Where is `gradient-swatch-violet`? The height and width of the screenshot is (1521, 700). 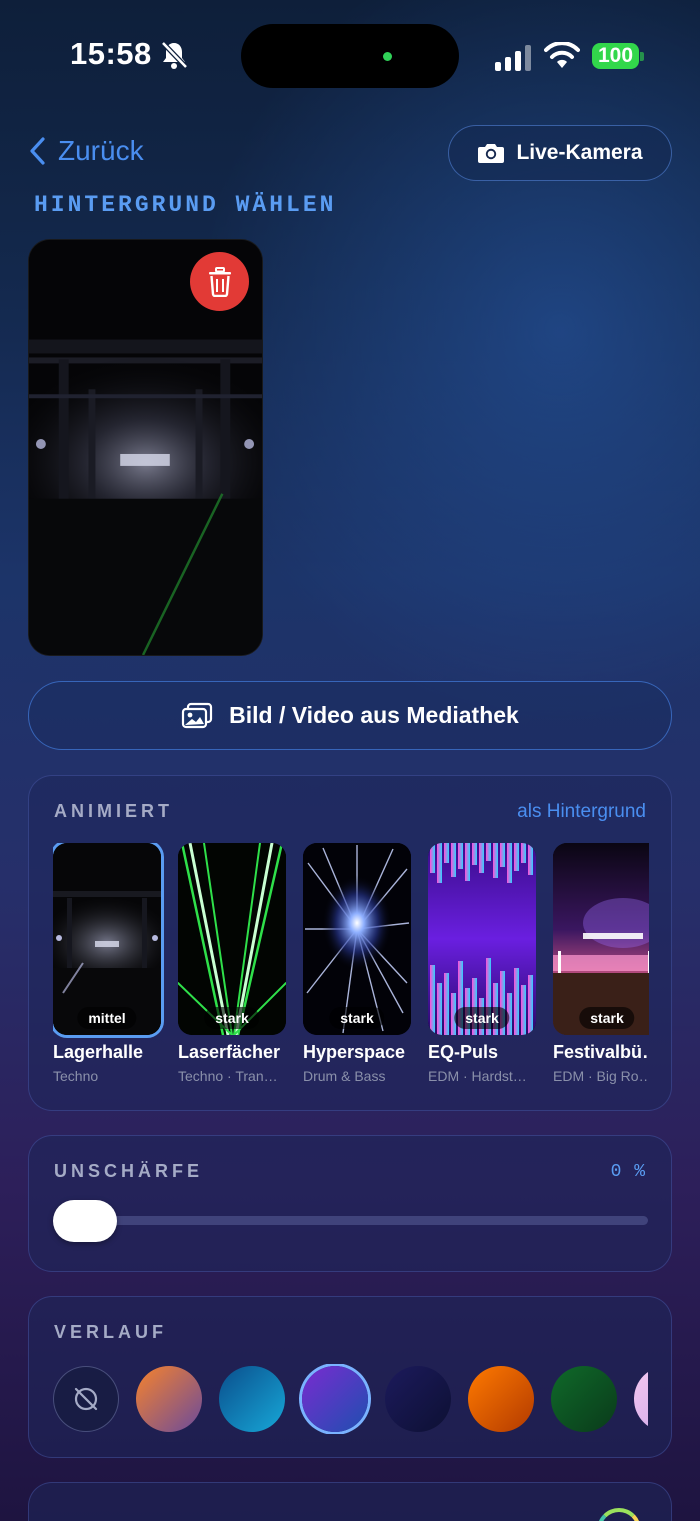
gradient-swatch-violet is located at coordinates (335, 1399).